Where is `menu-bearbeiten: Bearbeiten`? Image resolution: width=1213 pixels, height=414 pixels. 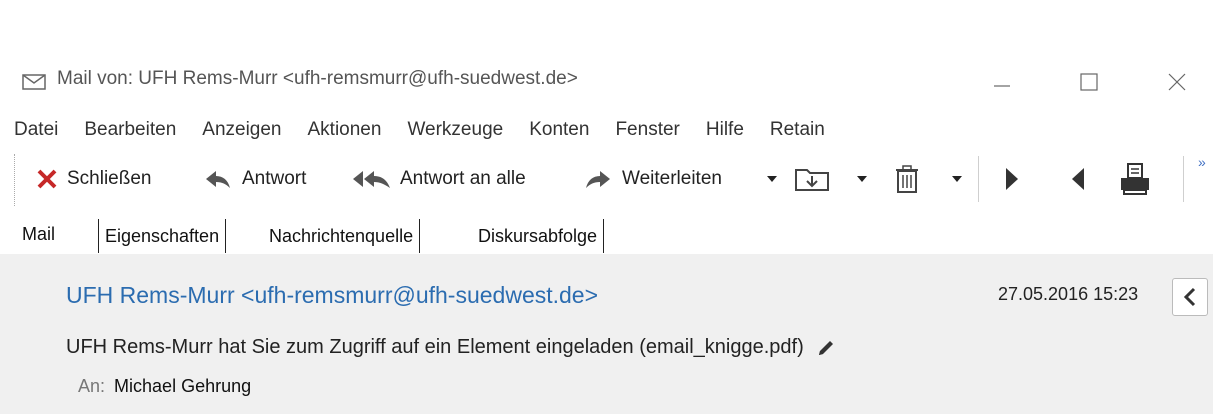 menu-bearbeiten: Bearbeiten is located at coordinates (130, 130).